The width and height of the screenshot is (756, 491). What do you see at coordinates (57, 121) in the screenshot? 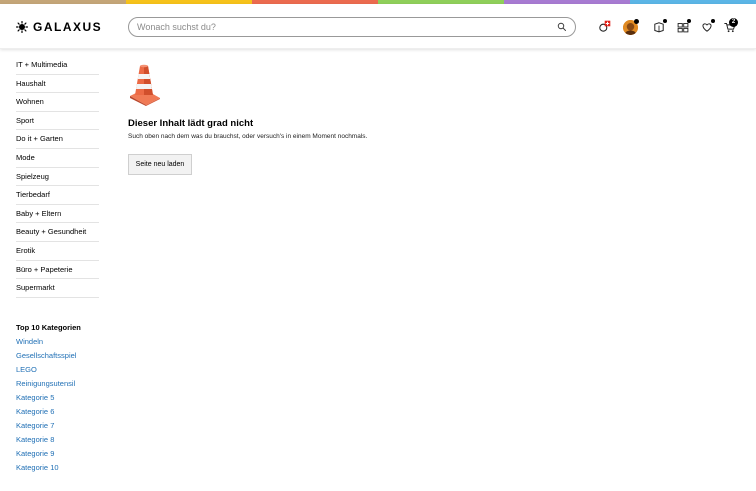
I see `sidebar-item: Sport` at bounding box center [57, 121].